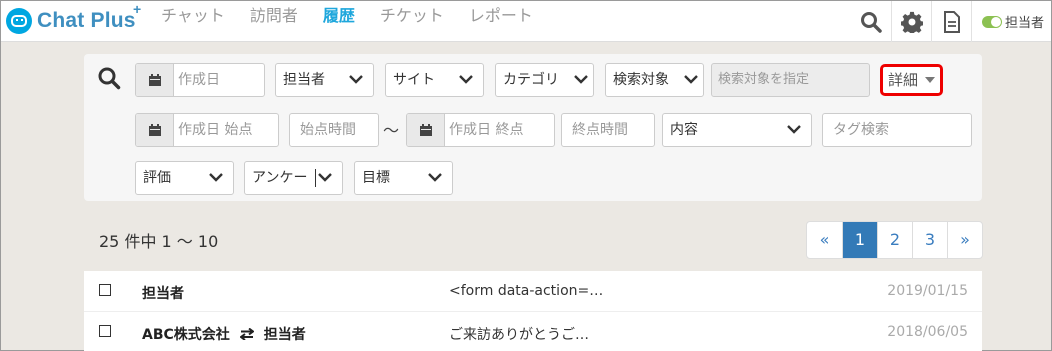  Describe the element at coordinates (764, 79) in the screenshot. I see `search-target-placeholder: 検索対象を指定` at that location.